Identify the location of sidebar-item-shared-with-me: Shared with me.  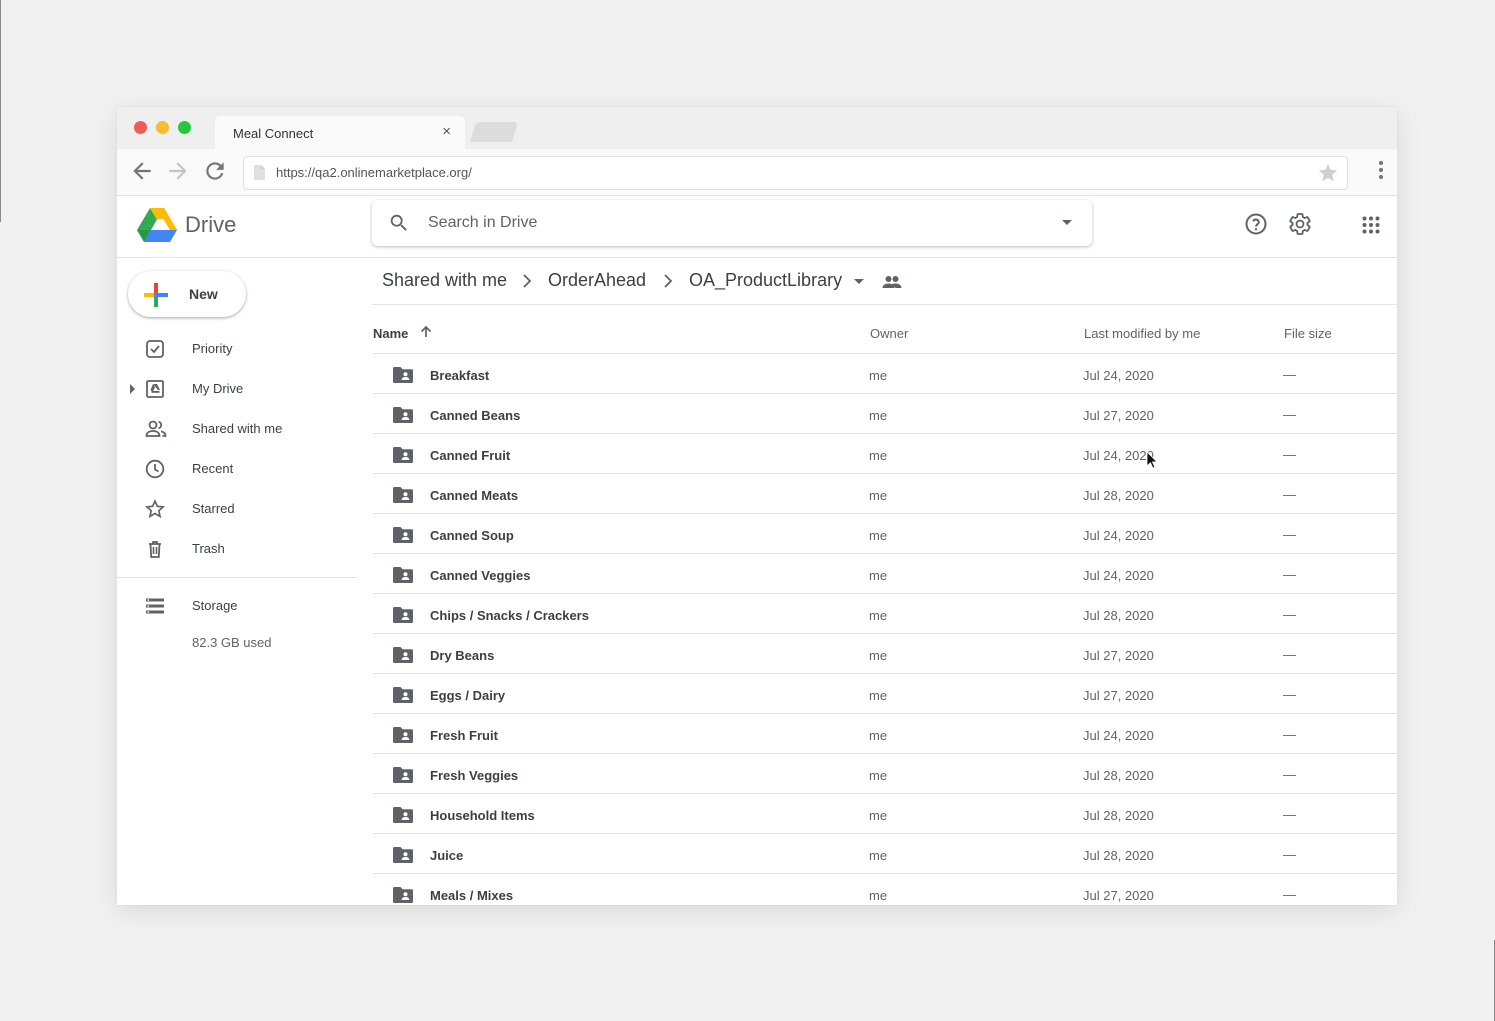
(237, 429).